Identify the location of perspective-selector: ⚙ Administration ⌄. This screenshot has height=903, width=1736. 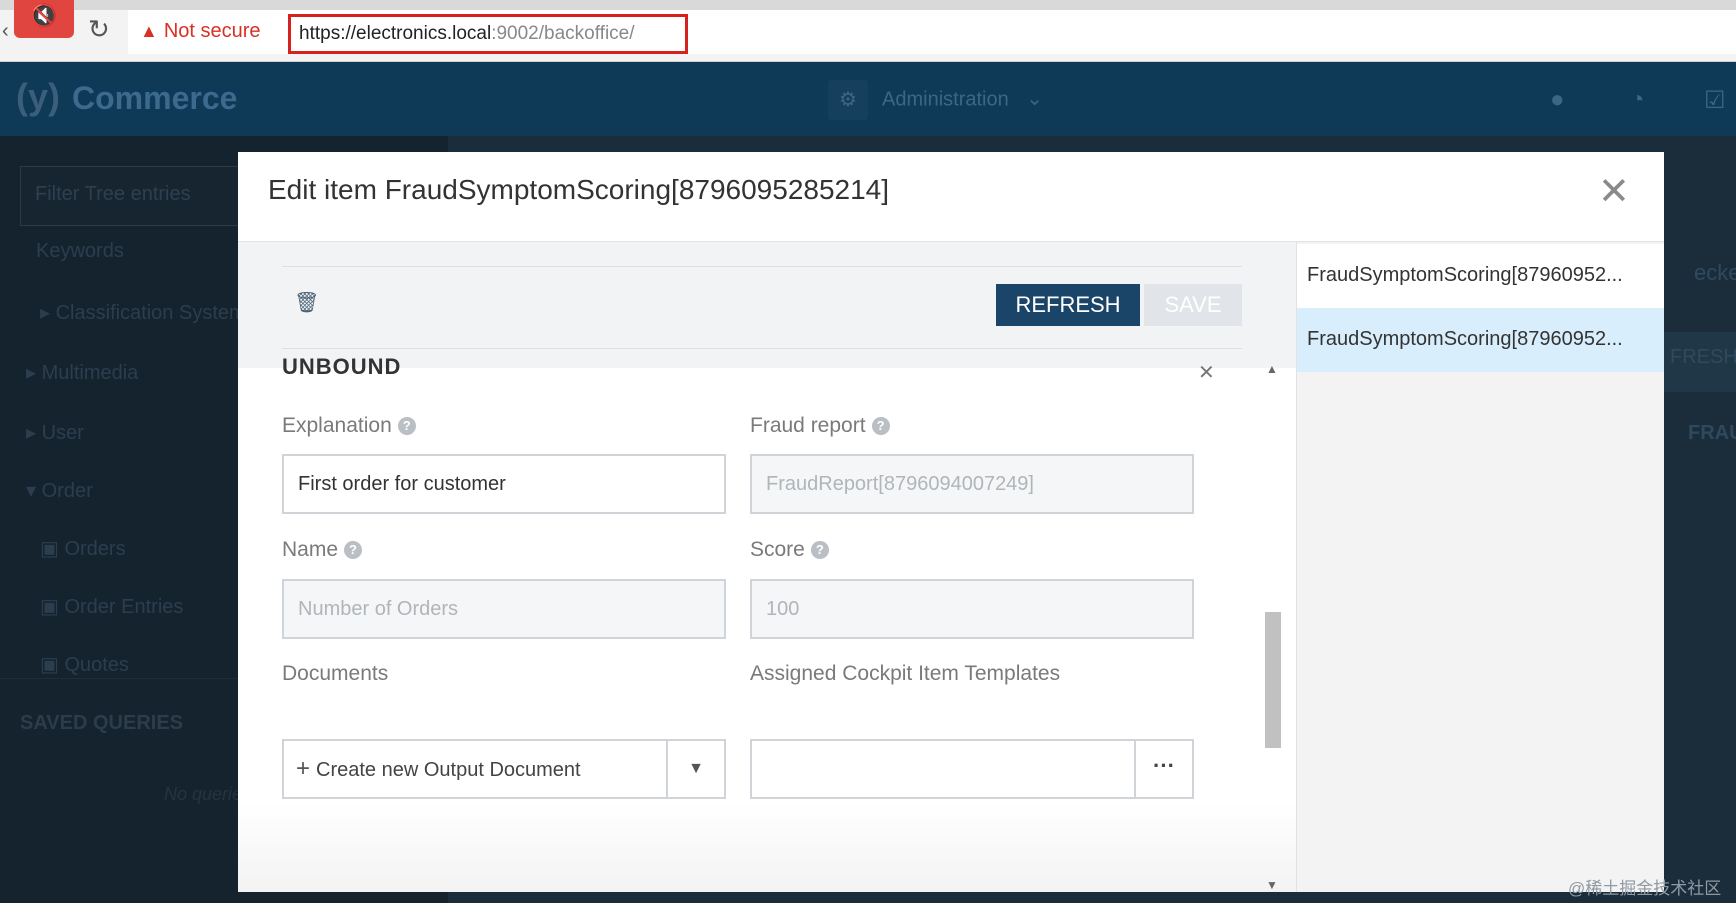
(935, 100).